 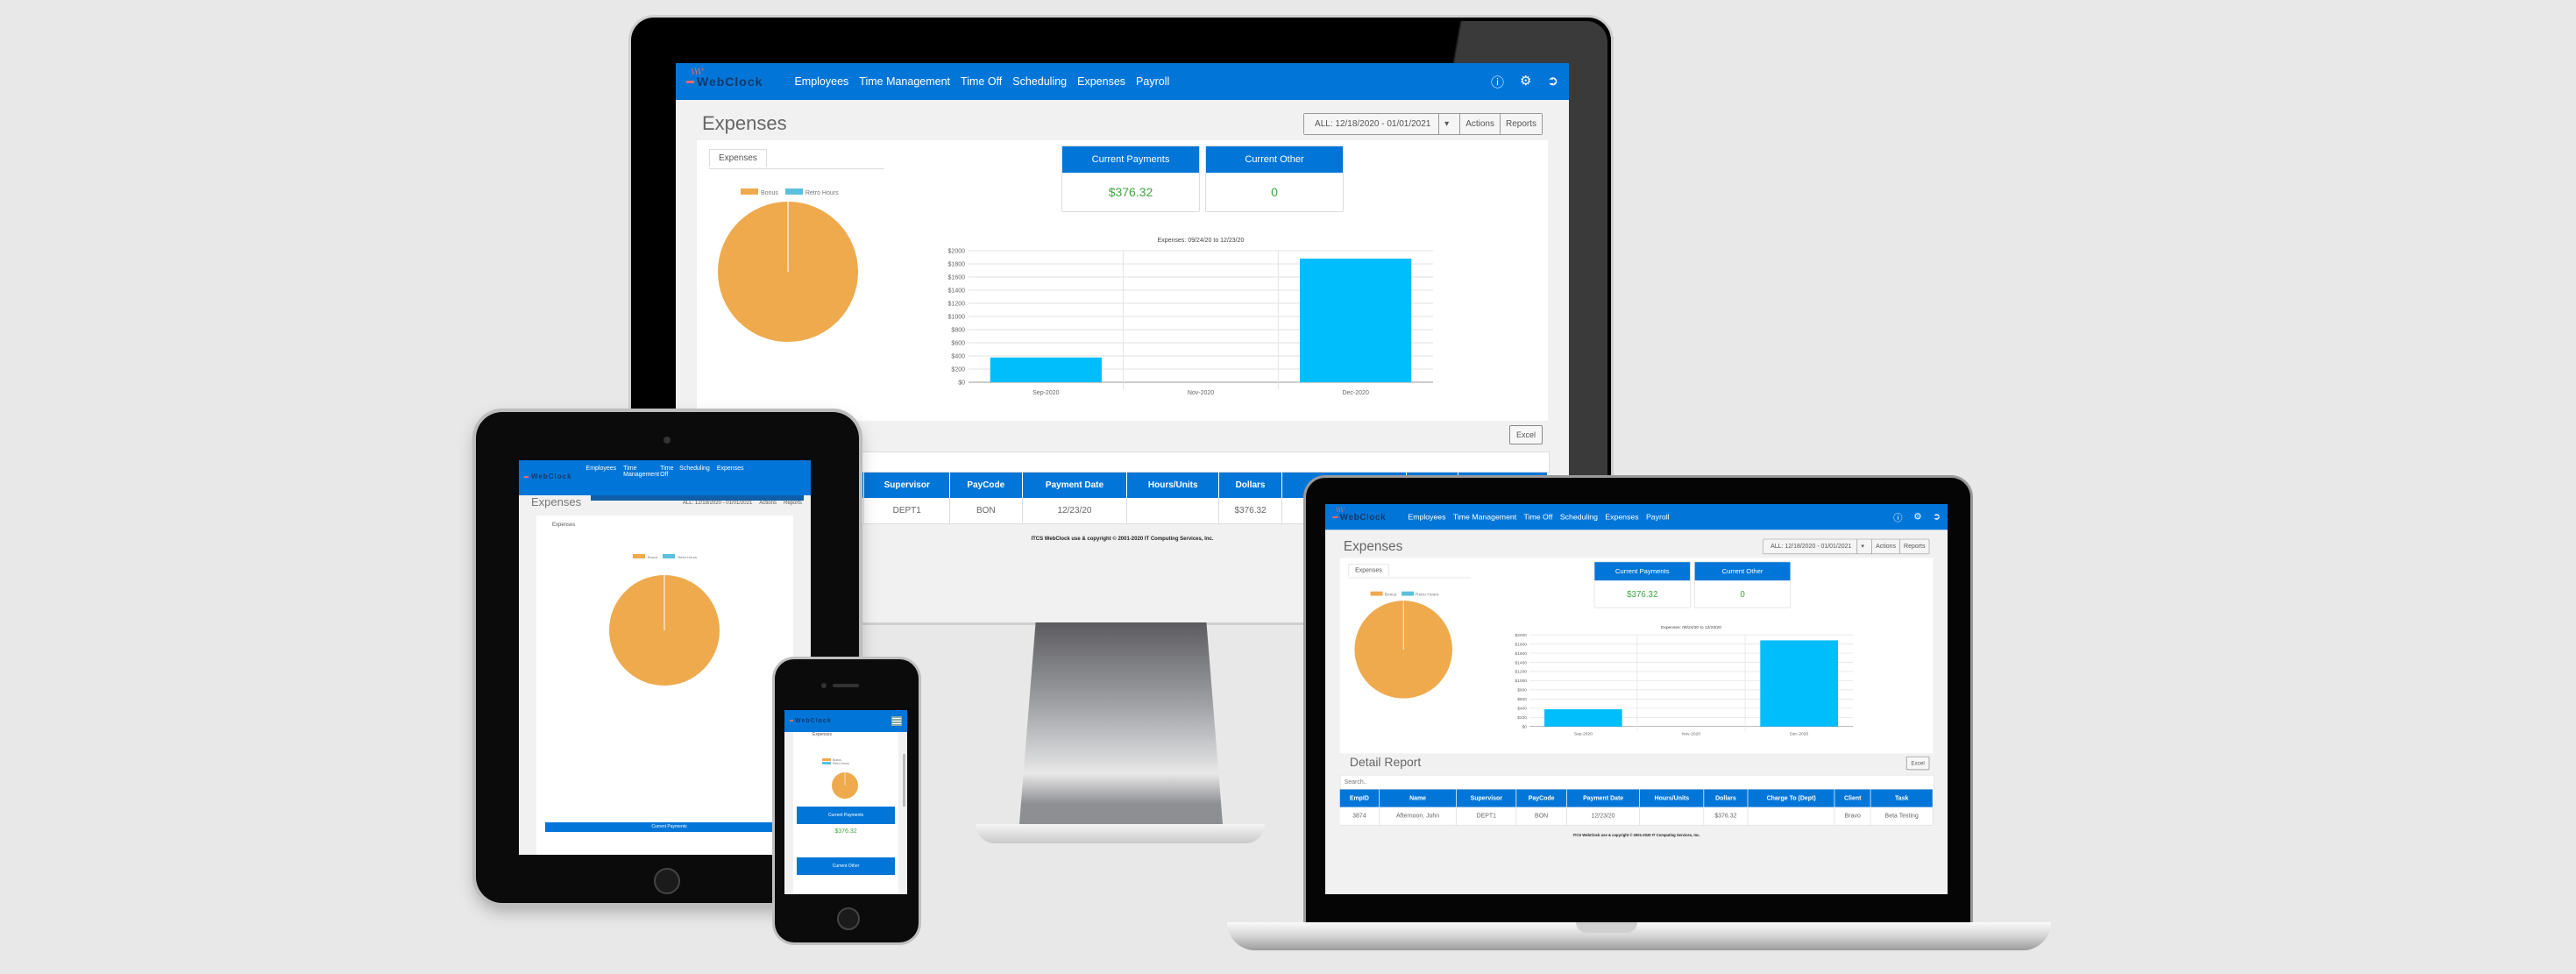 What do you see at coordinates (1418, 798) in the screenshot?
I see `column-header: Name` at bounding box center [1418, 798].